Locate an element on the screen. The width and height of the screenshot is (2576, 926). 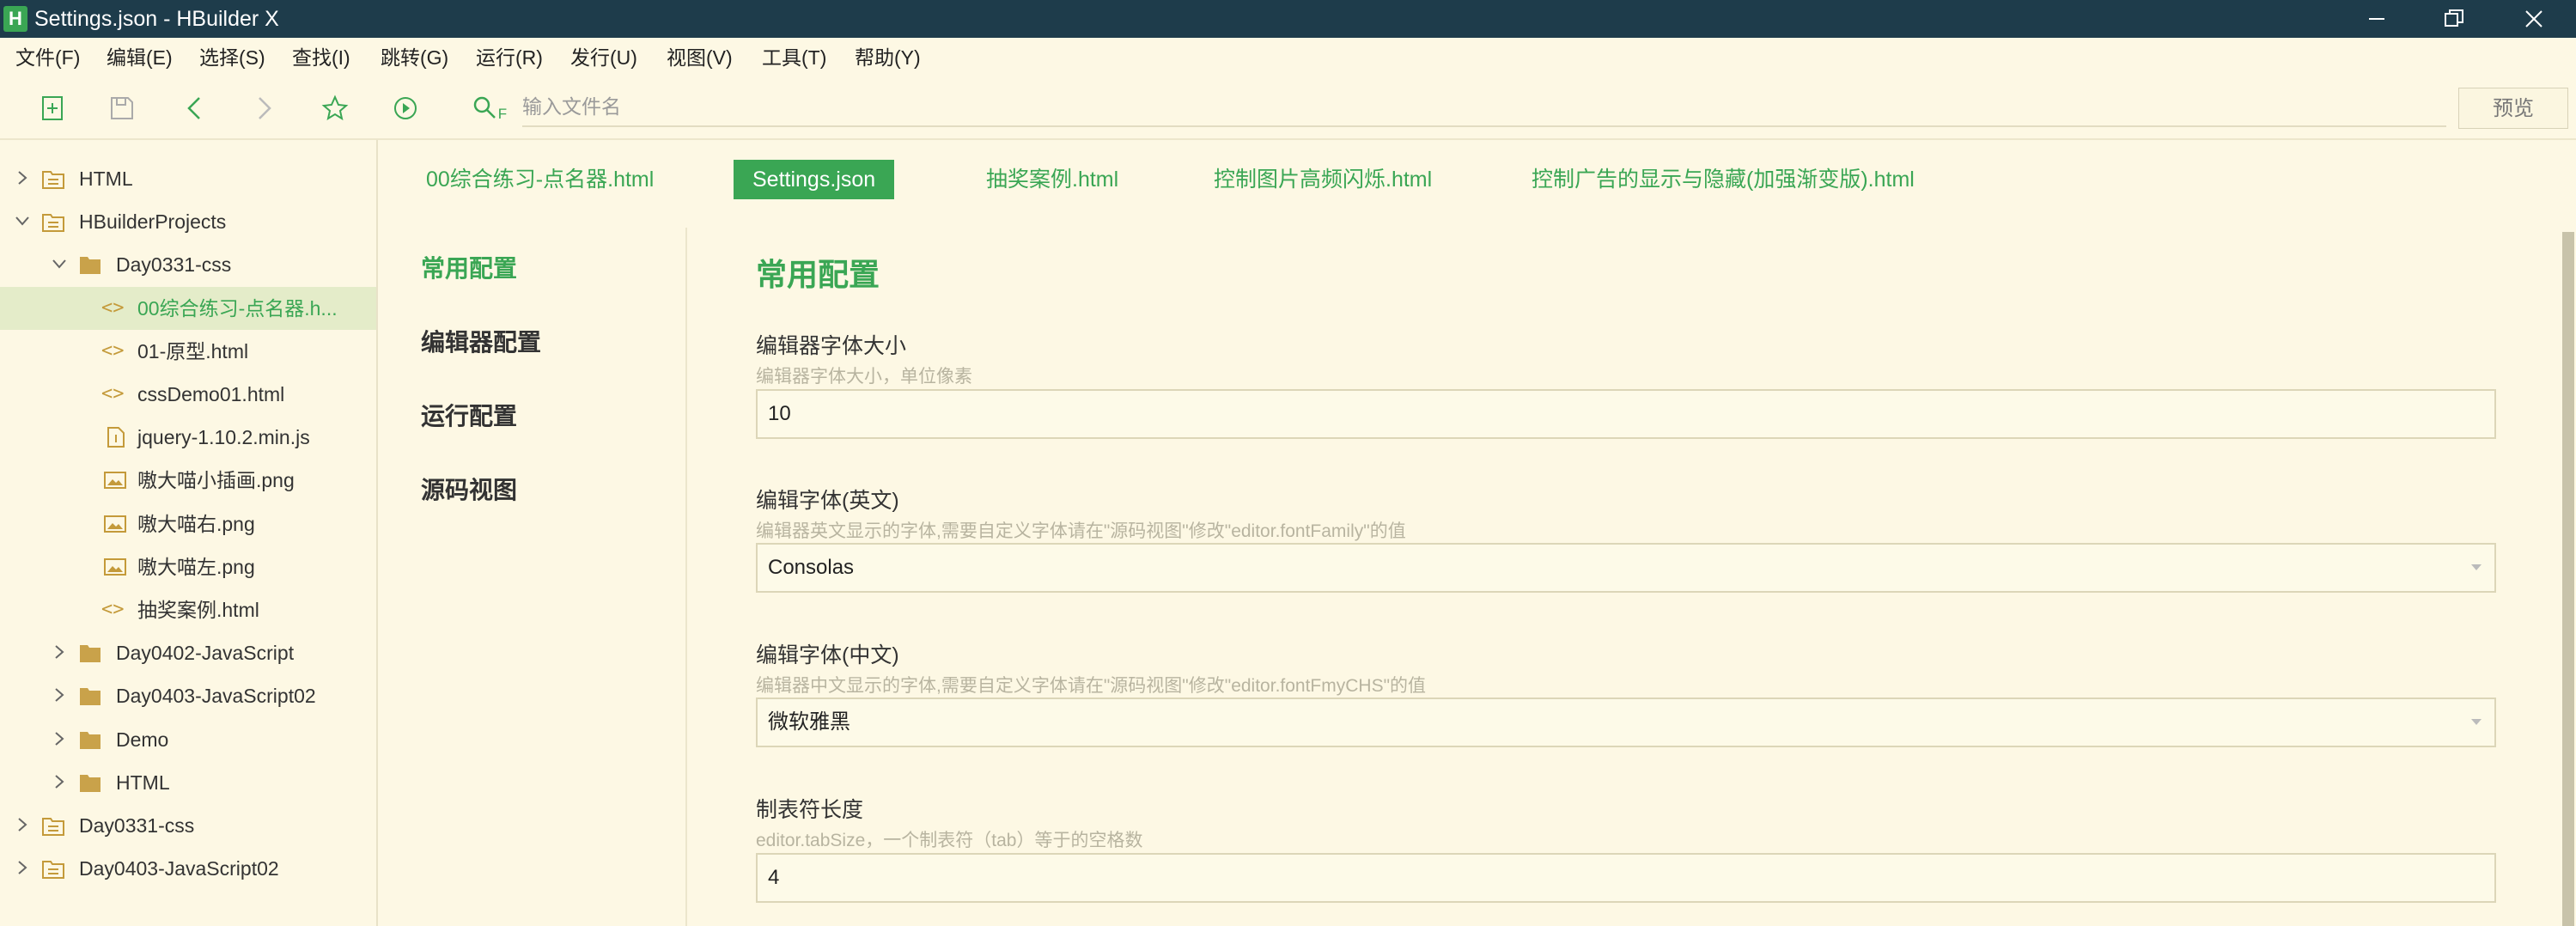
close-icon is located at coordinates (2534, 19).